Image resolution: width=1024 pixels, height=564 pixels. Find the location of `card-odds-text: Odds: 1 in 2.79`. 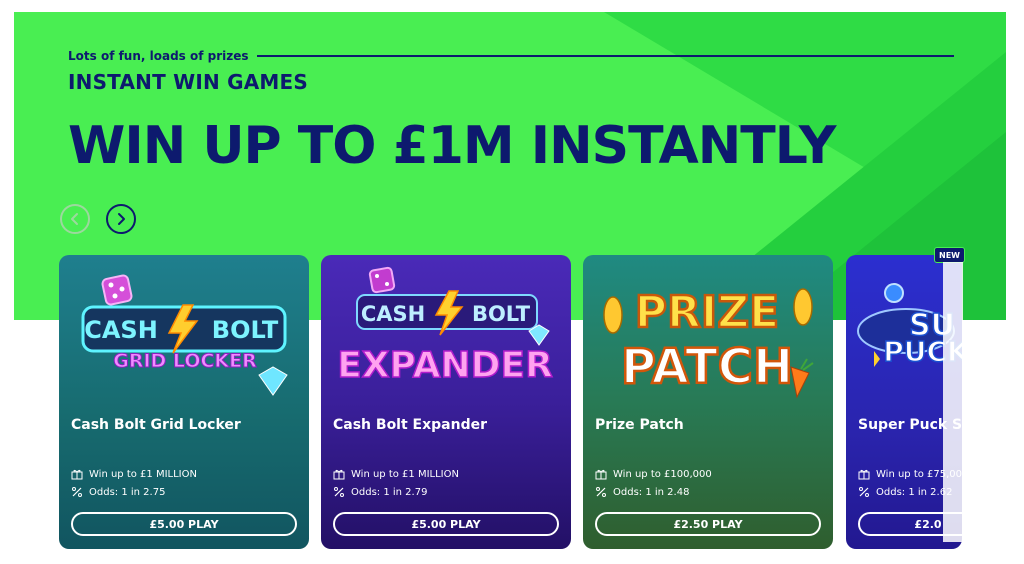

card-odds-text: Odds: 1 in 2.79 is located at coordinates (389, 492).